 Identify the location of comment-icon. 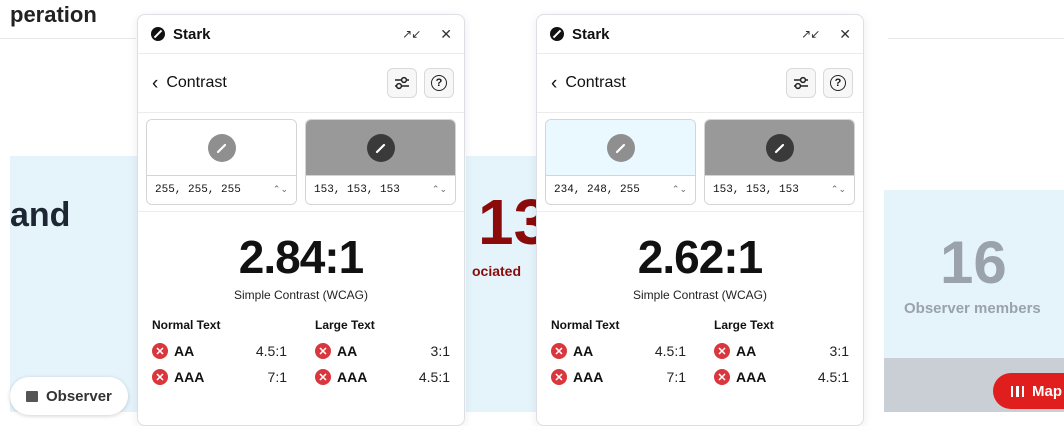
(32, 396).